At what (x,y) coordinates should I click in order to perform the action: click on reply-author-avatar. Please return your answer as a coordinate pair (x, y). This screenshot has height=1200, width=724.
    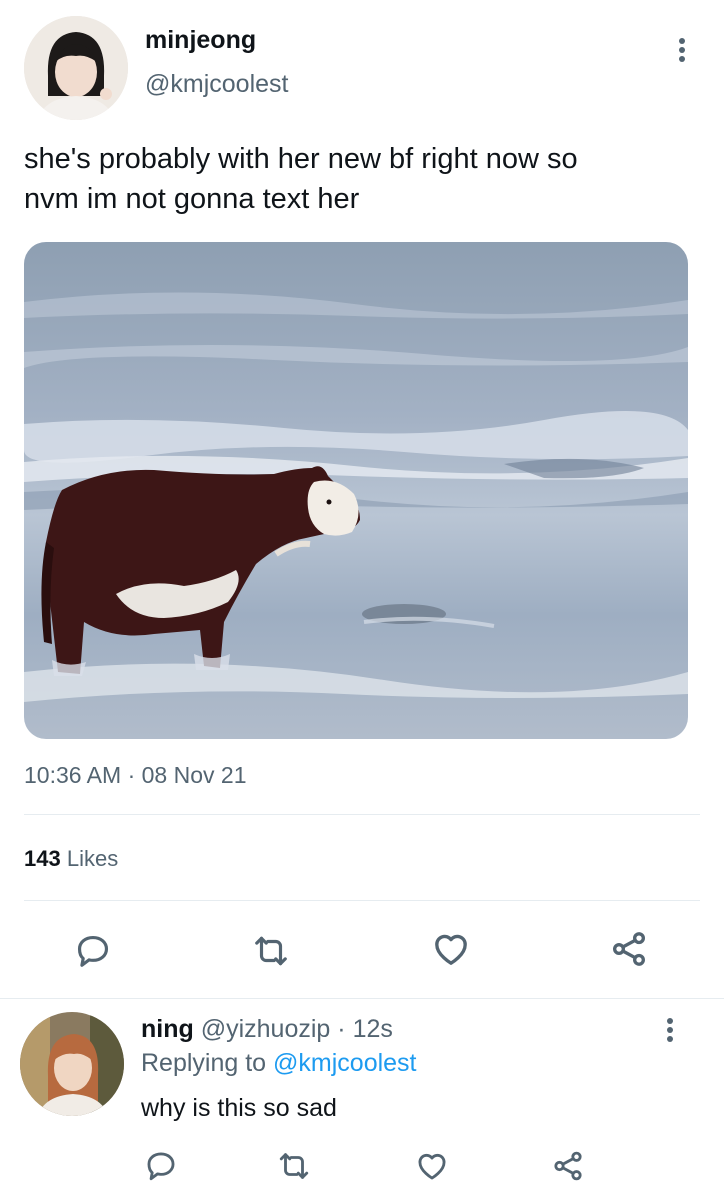
    Looking at the image, I should click on (72, 1064).